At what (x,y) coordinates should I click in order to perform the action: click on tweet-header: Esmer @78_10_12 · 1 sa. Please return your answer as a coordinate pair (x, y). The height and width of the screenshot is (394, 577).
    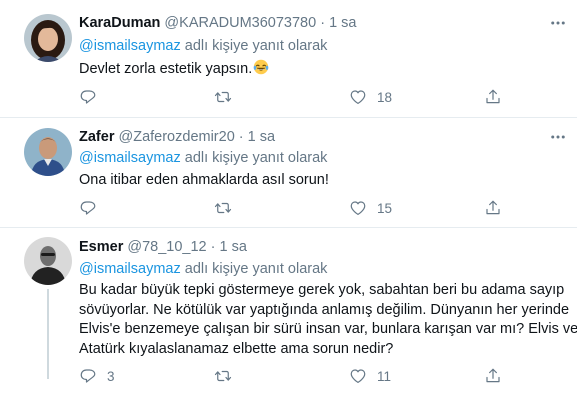
    Looking at the image, I should click on (163, 247).